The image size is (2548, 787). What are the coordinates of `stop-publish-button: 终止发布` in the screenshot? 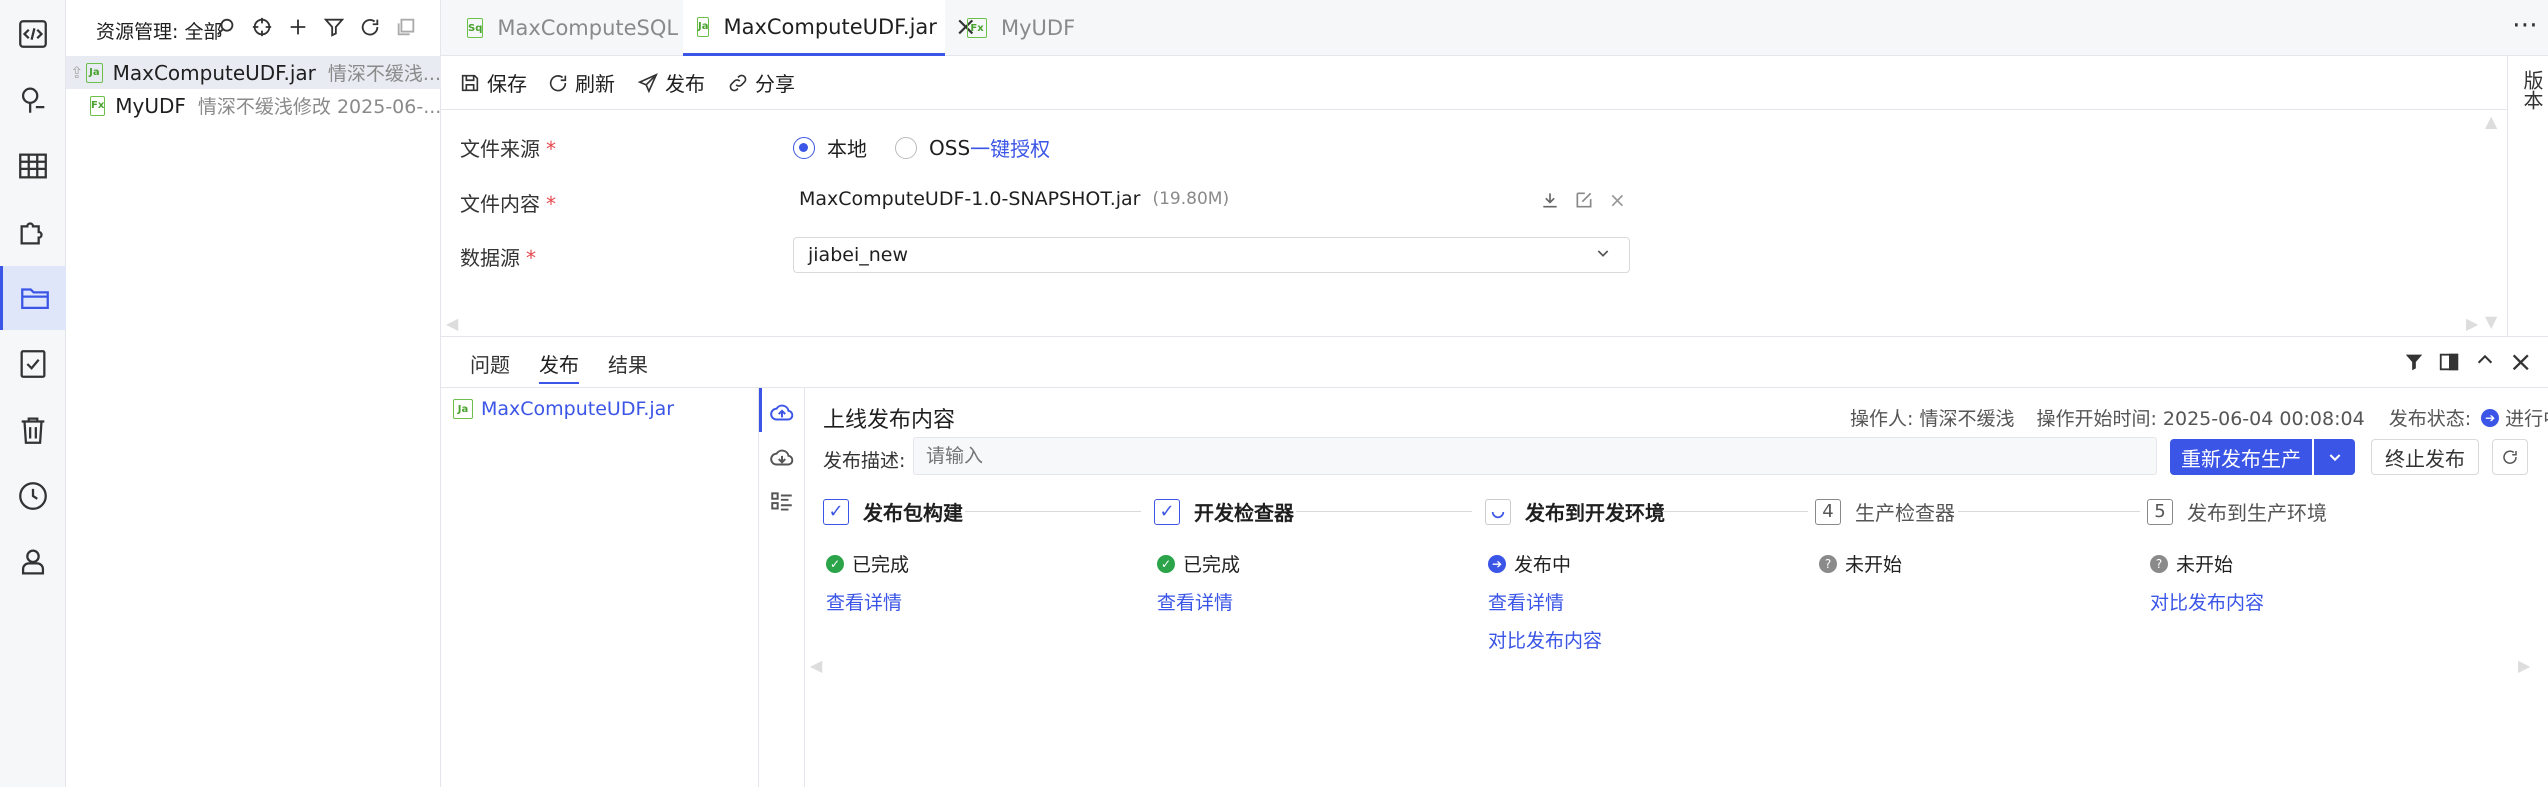 It's located at (2425, 457).